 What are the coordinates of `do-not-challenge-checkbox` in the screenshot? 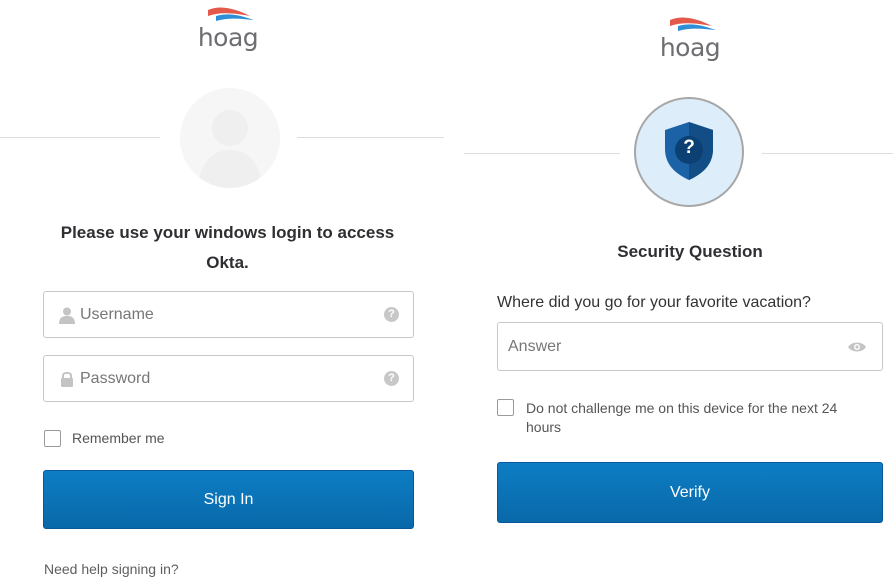 It's located at (505, 407).